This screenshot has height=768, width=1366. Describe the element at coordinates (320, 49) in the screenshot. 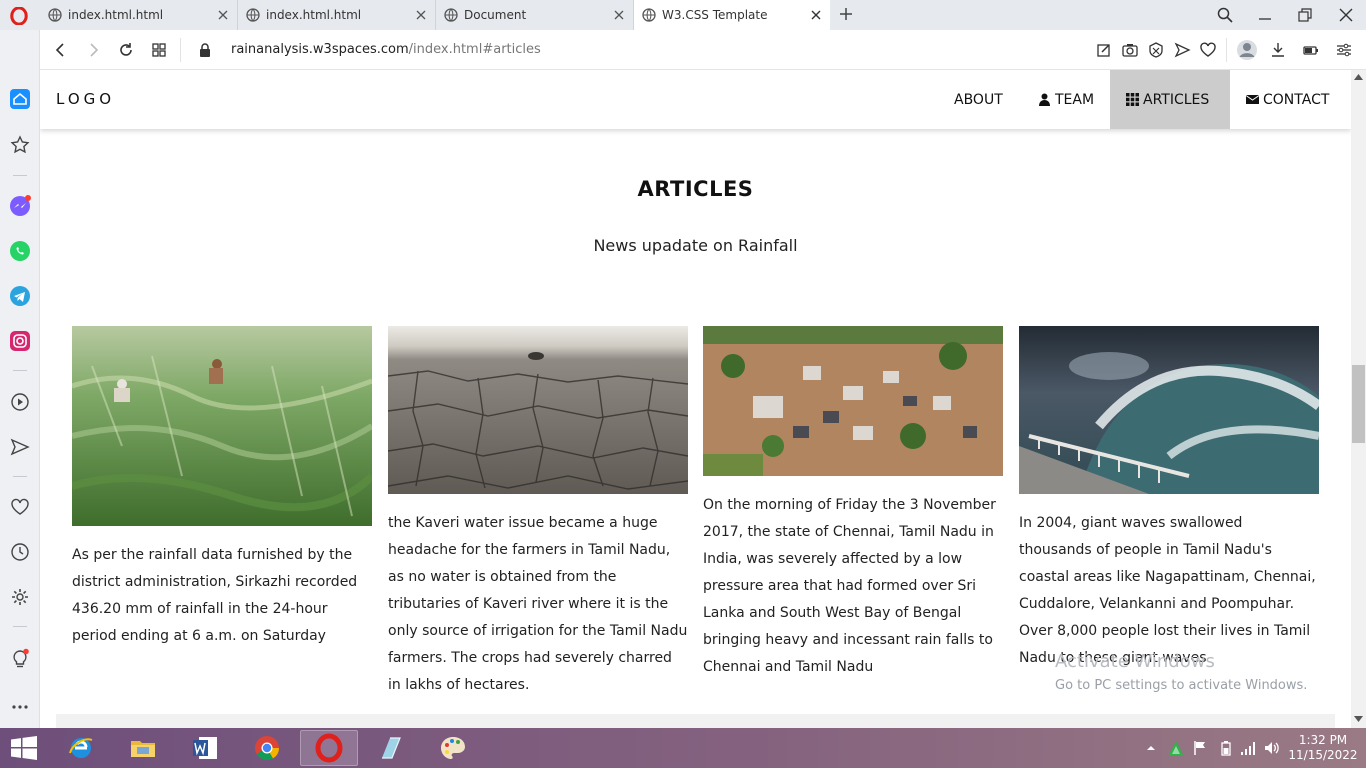

I see `url-host: rainanalysis.w3spaces.com` at that location.